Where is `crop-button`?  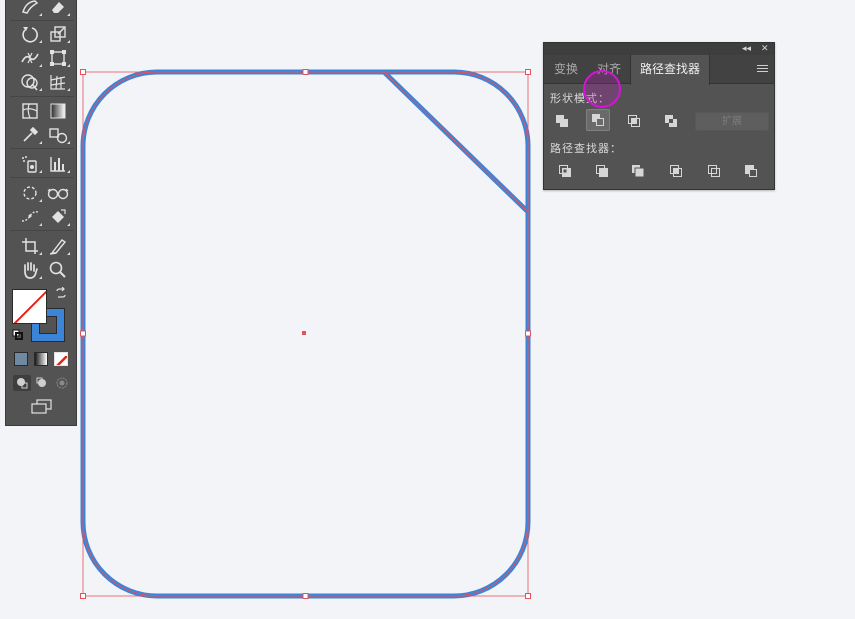
crop-button is located at coordinates (676, 171).